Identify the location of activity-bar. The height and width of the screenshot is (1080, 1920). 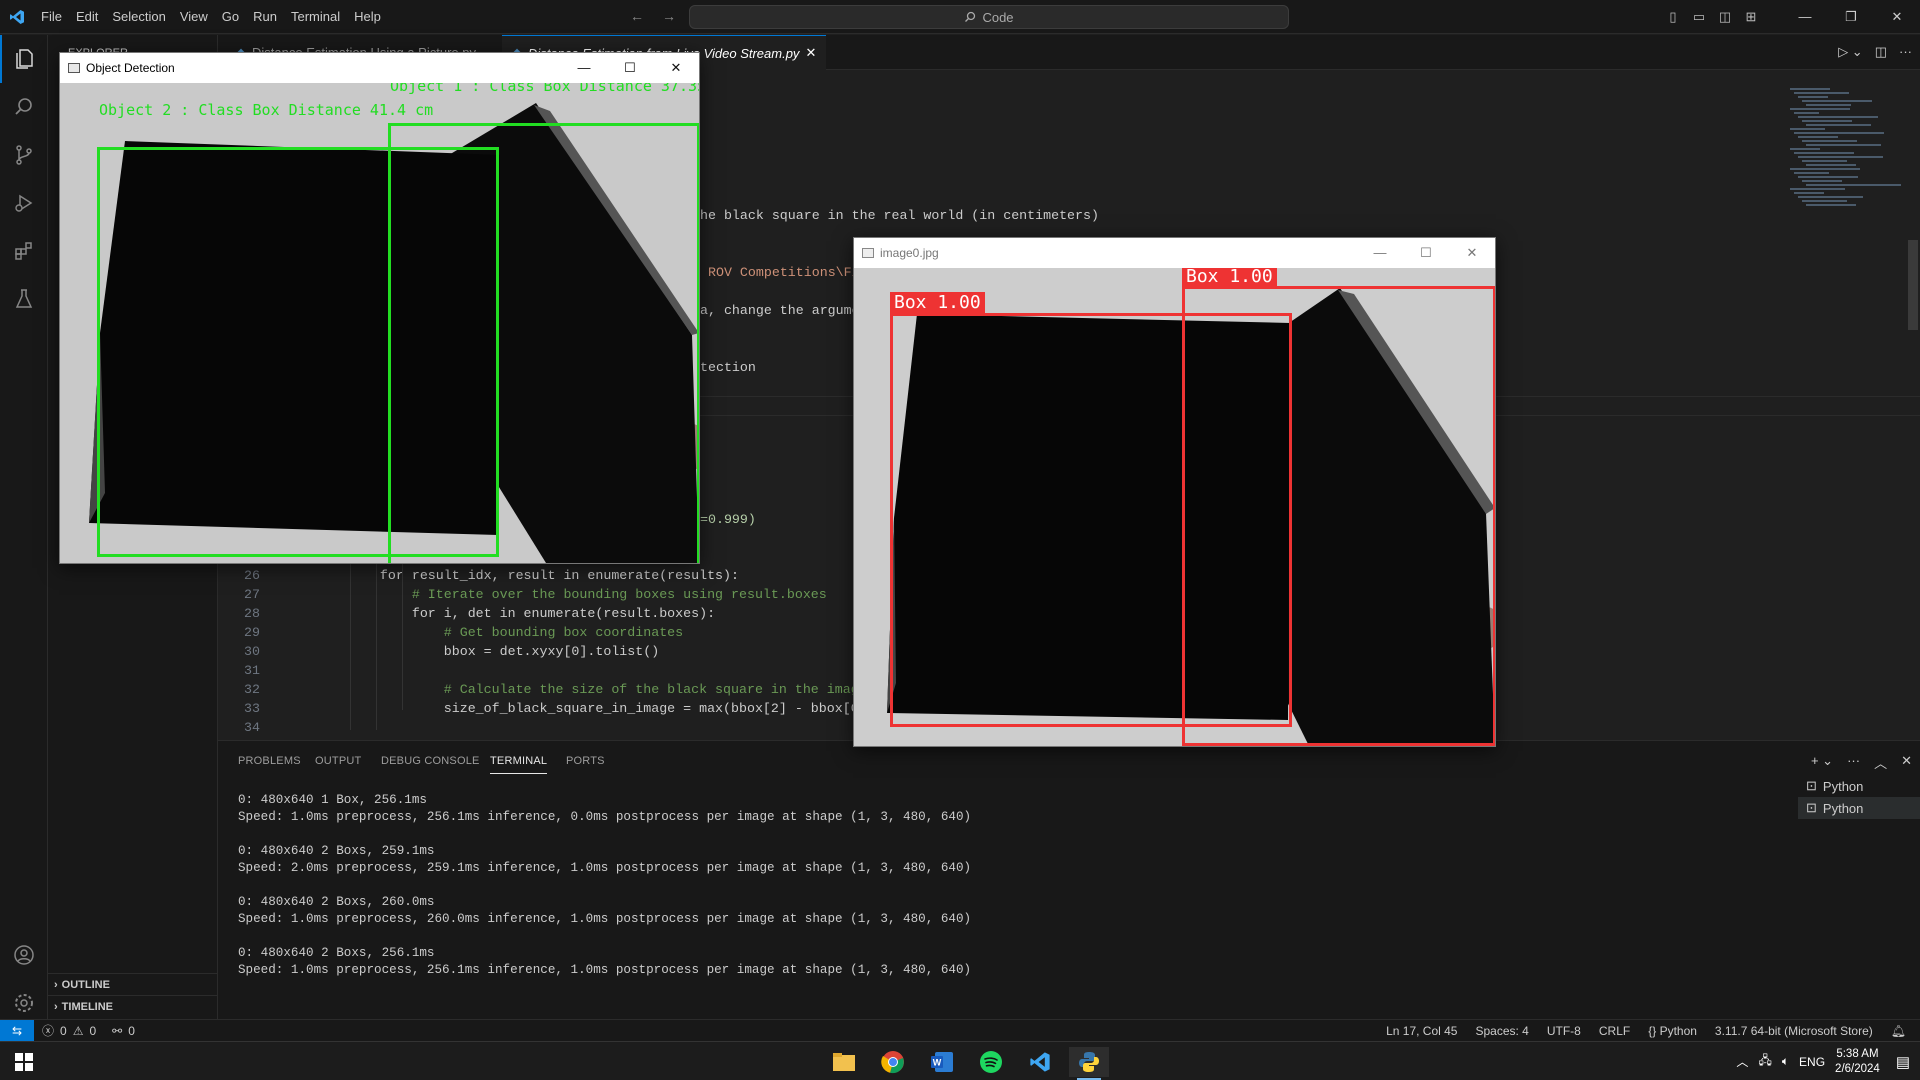
(24, 527).